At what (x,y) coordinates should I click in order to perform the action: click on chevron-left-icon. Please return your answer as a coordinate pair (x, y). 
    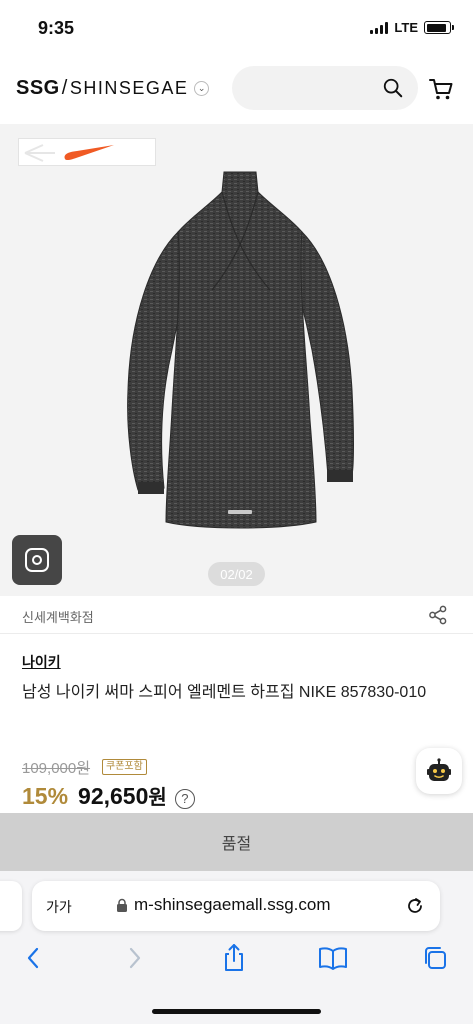
    Looking at the image, I should click on (33, 958).